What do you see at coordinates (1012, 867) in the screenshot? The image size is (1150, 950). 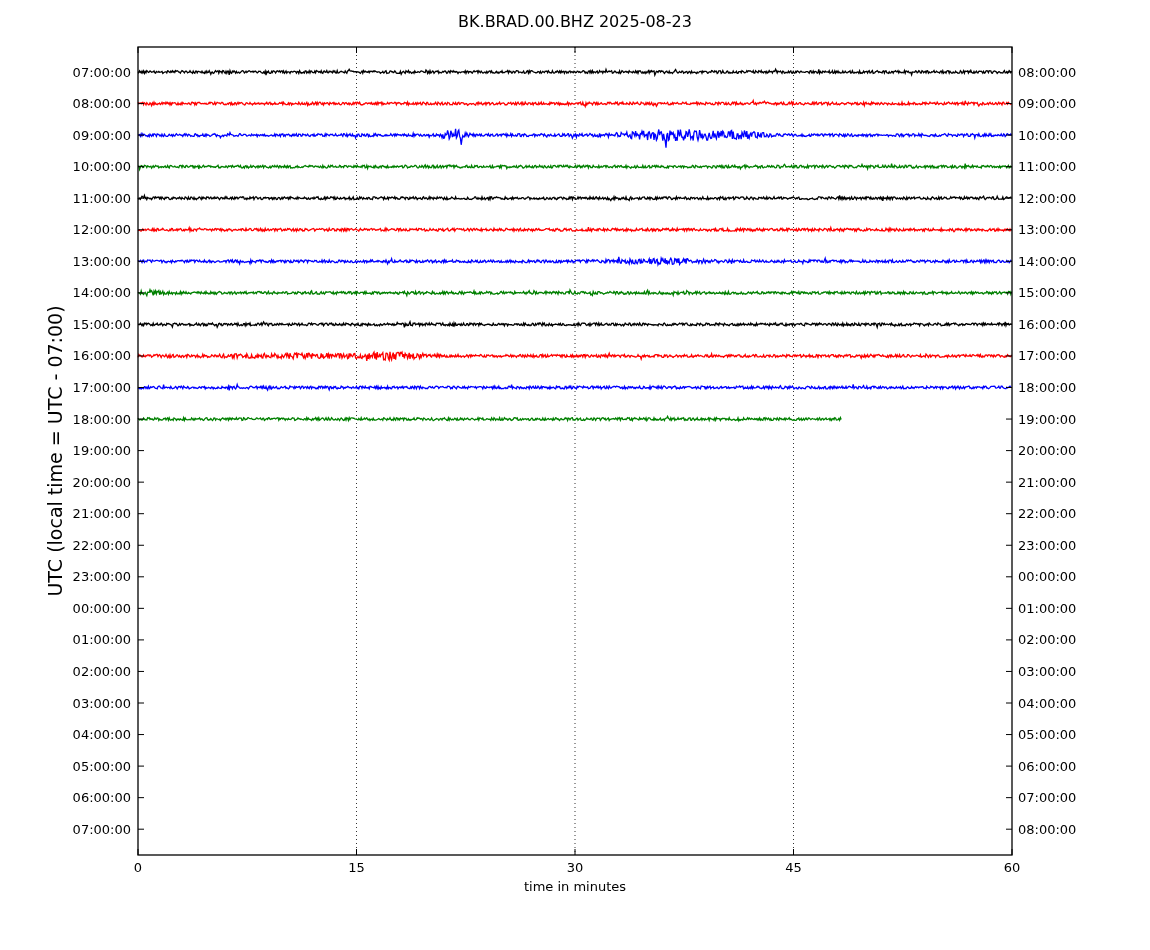 I see `tick-label: 60` at bounding box center [1012, 867].